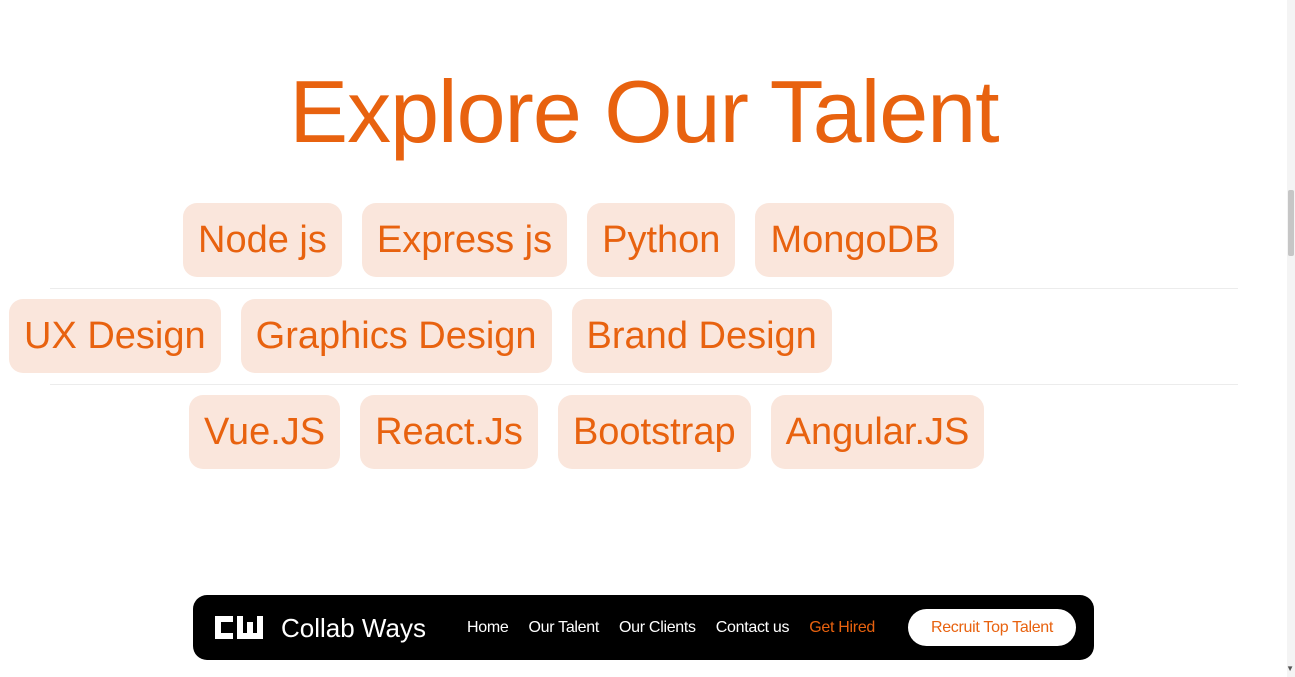 Image resolution: width=1295 pixels, height=677 pixels. What do you see at coordinates (353, 628) in the screenshot?
I see `brand-name: Collab Ways` at bounding box center [353, 628].